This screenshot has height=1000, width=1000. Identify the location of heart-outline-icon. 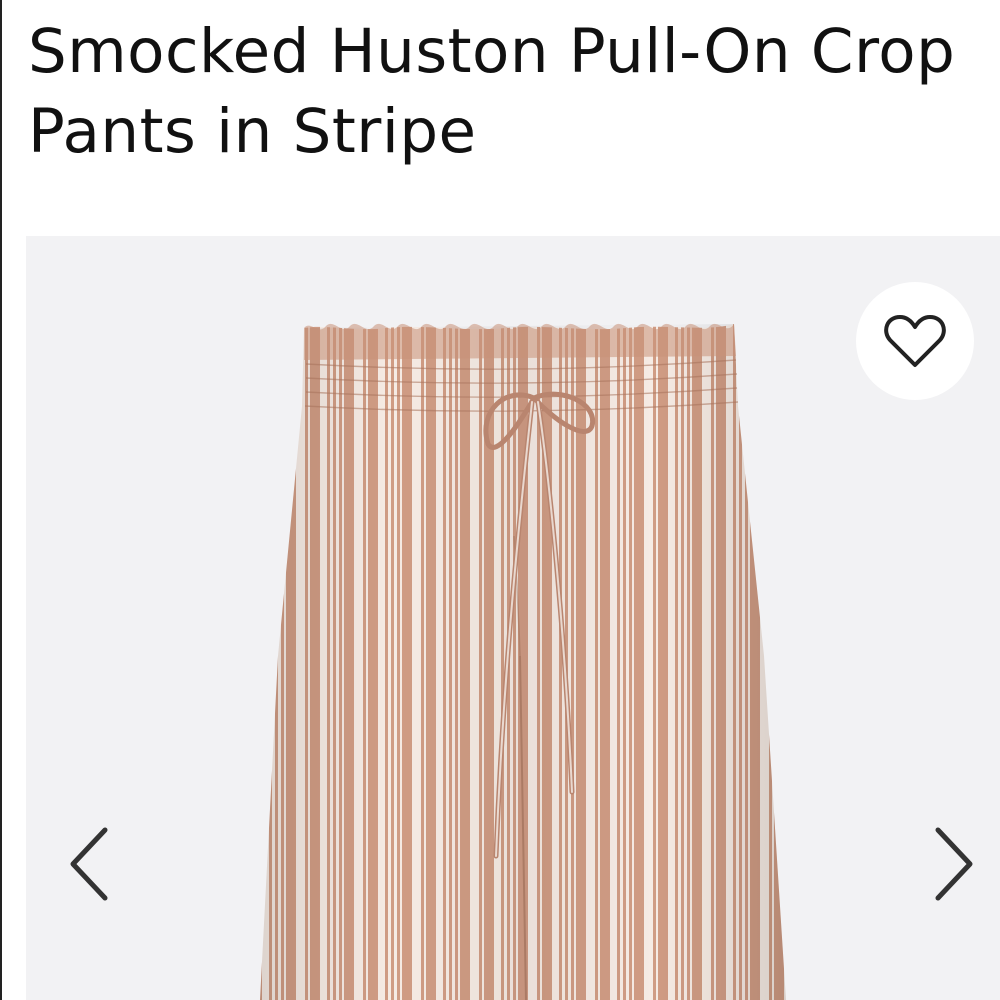
(915, 341).